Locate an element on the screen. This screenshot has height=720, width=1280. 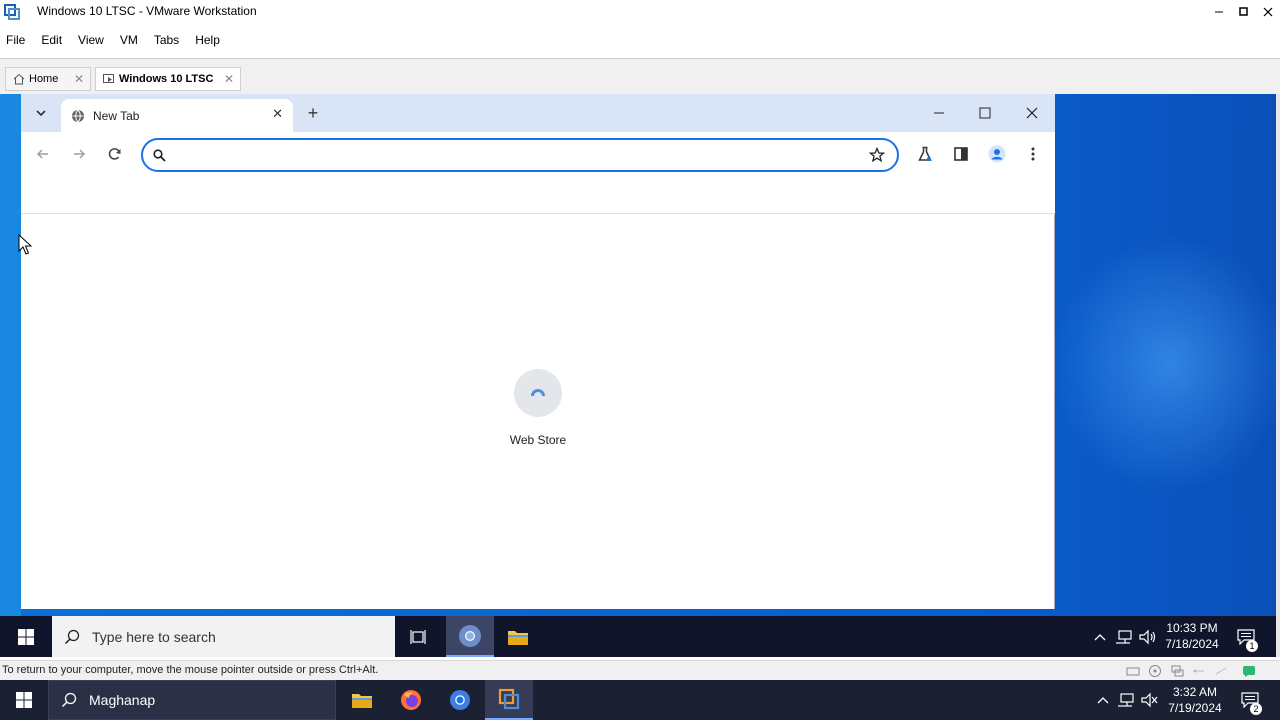
profile-avatar-icon is located at coordinates (997, 154).